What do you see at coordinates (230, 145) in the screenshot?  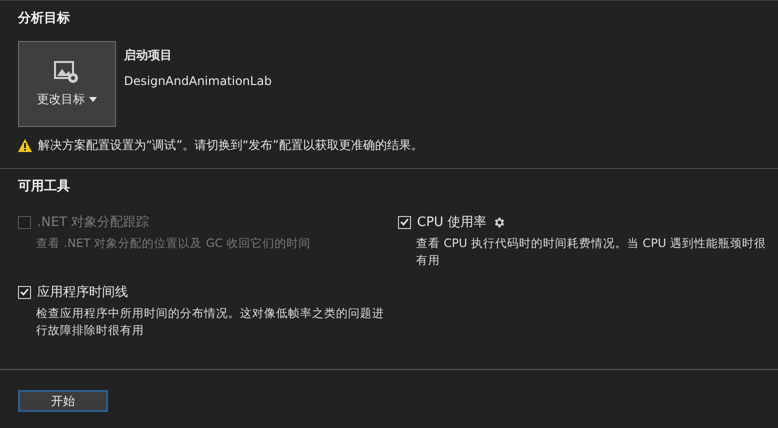 I see `warning-text: 解决方案配置设置为“调试”。请切换到“发布”配置以获取更准确的结果。` at bounding box center [230, 145].